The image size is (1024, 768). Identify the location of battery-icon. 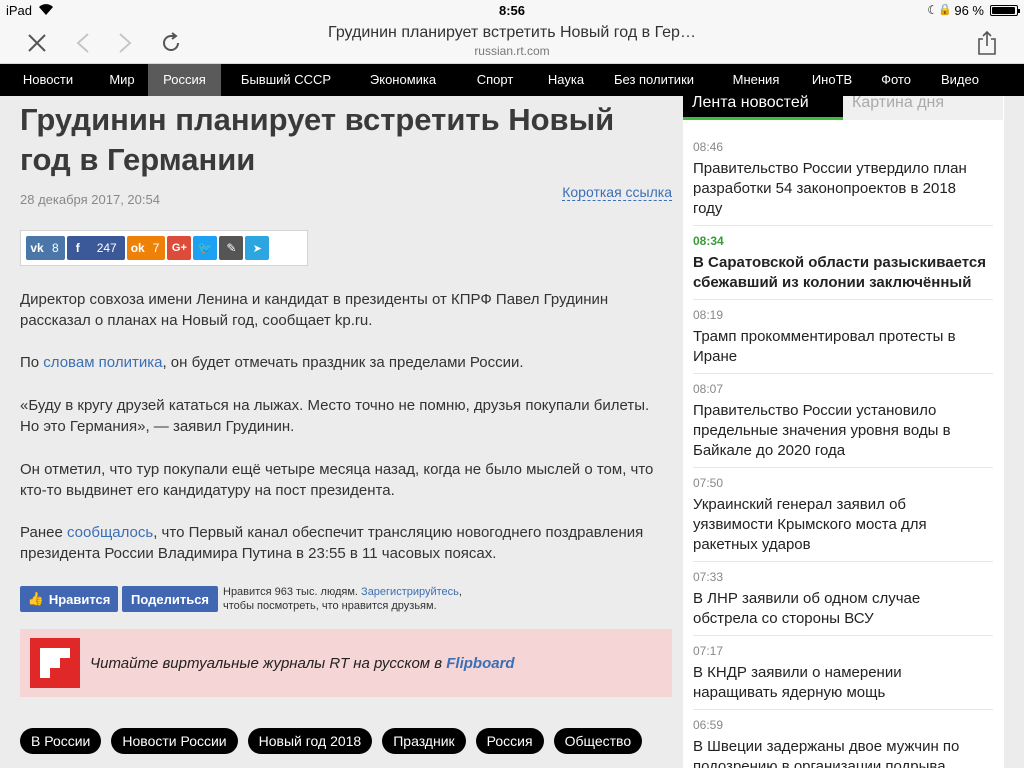
(1005, 10).